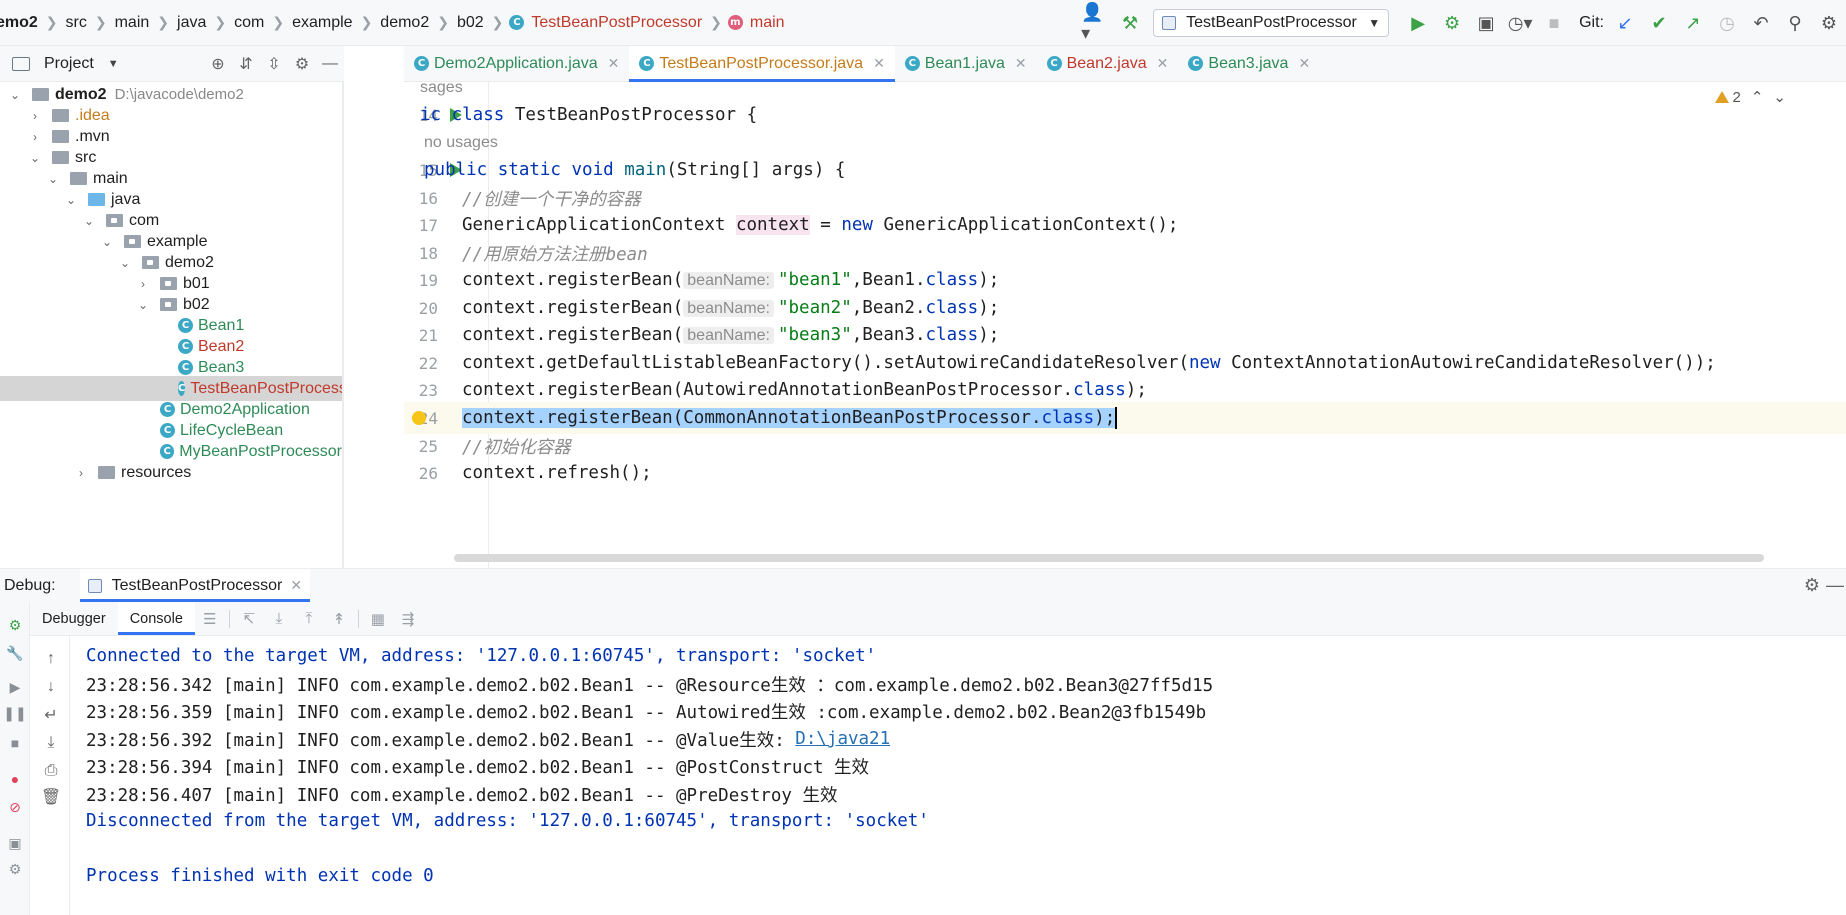 The height and width of the screenshot is (915, 1846). I want to click on breadcrumb-item-class: C TestBeanPostProcessor, so click(606, 23).